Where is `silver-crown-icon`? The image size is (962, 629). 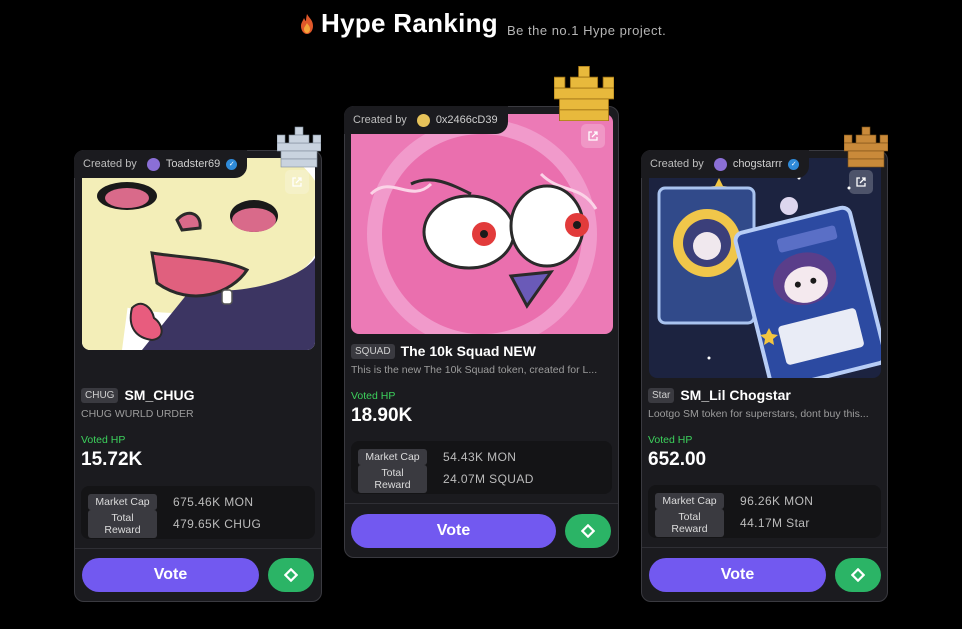
silver-crown-icon is located at coordinates (299, 147).